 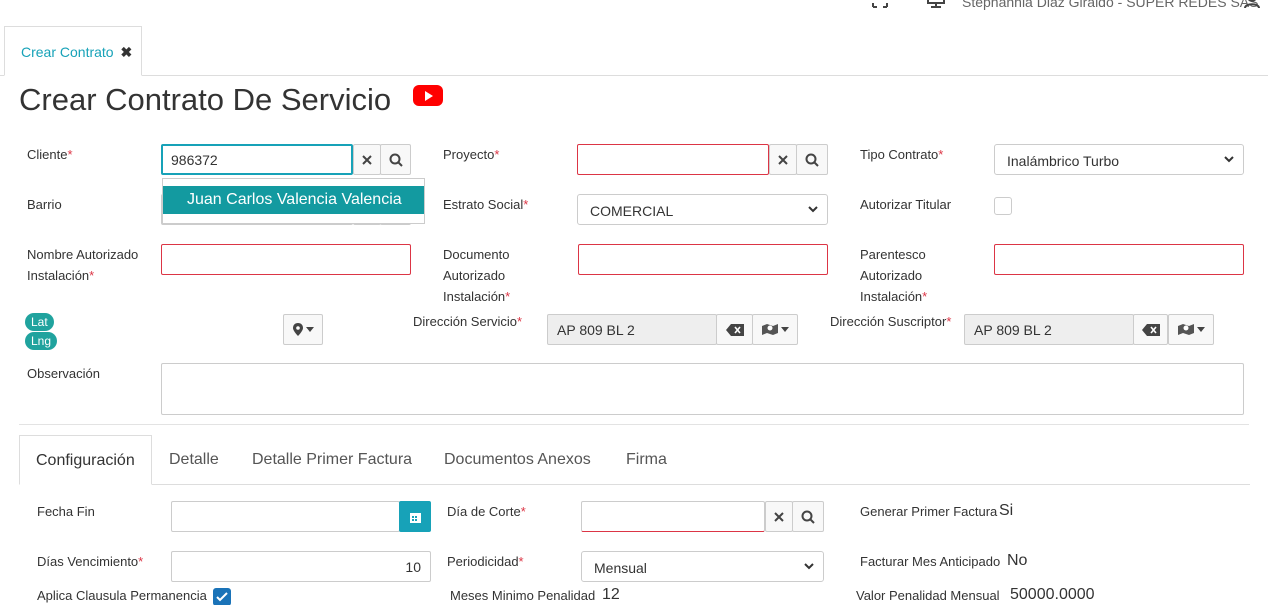 What do you see at coordinates (1006, 510) in the screenshot?
I see `generar-primer-factura-value: Si` at bounding box center [1006, 510].